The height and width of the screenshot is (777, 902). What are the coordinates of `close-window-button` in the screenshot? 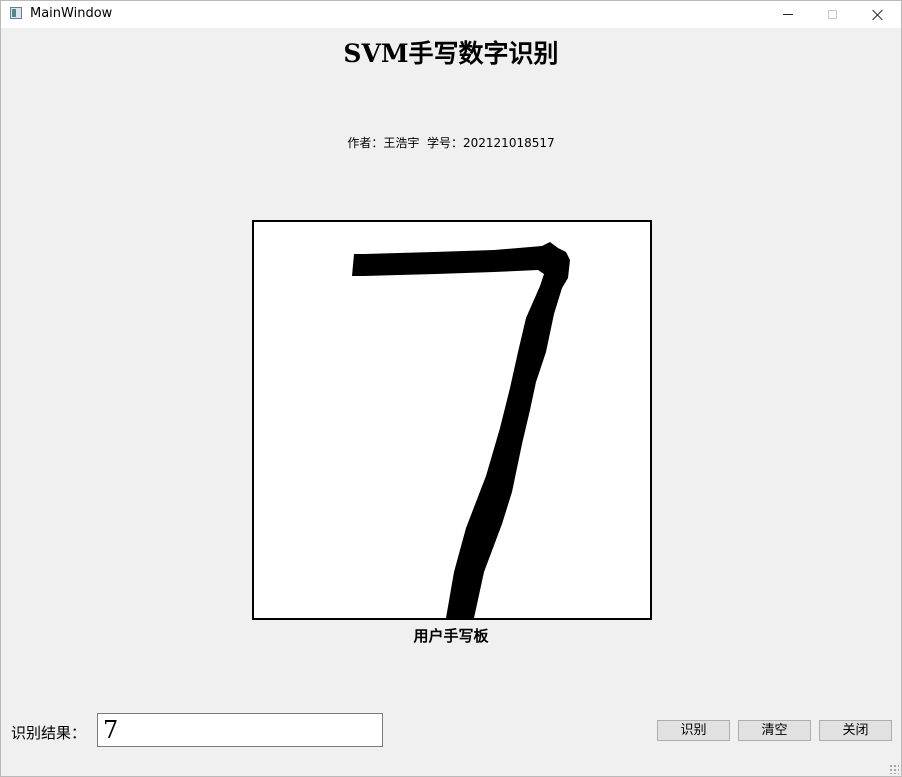 It's located at (878, 14).